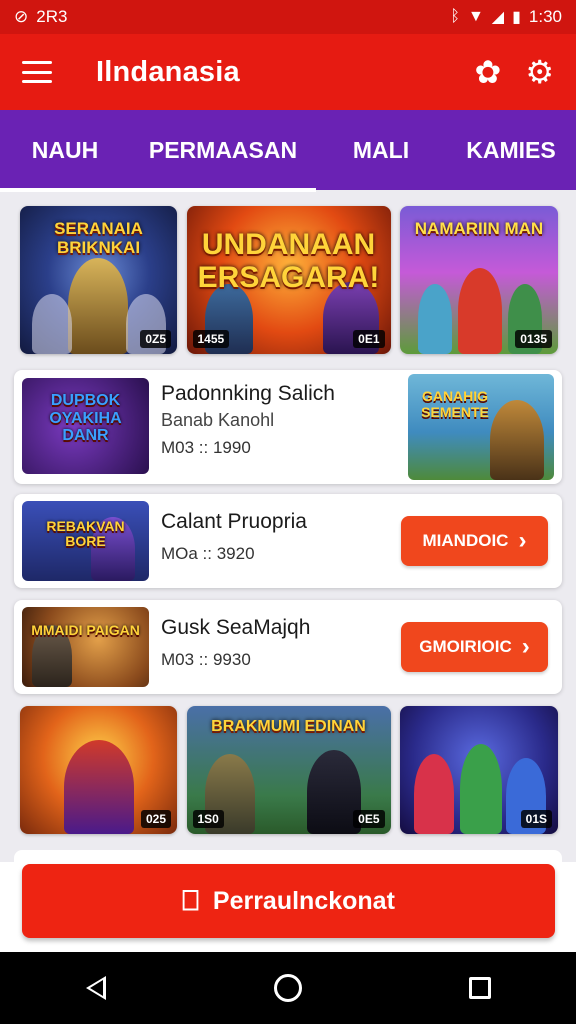 Image resolution: width=576 pixels, height=1024 pixels. I want to click on card-thumbnail: REBAKVAN BORE, so click(85, 541).